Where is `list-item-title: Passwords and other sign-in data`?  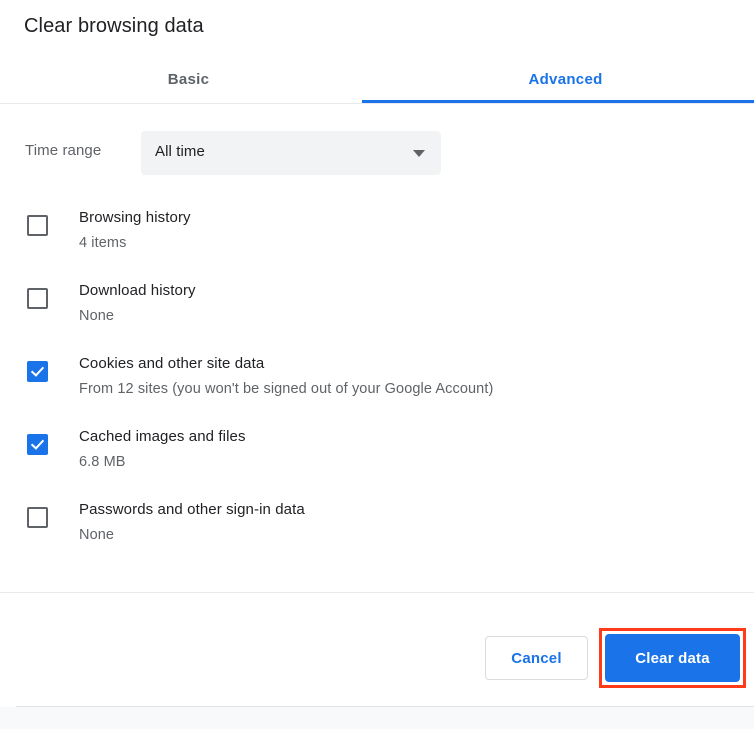
list-item-title: Passwords and other sign-in data is located at coordinates (192, 509).